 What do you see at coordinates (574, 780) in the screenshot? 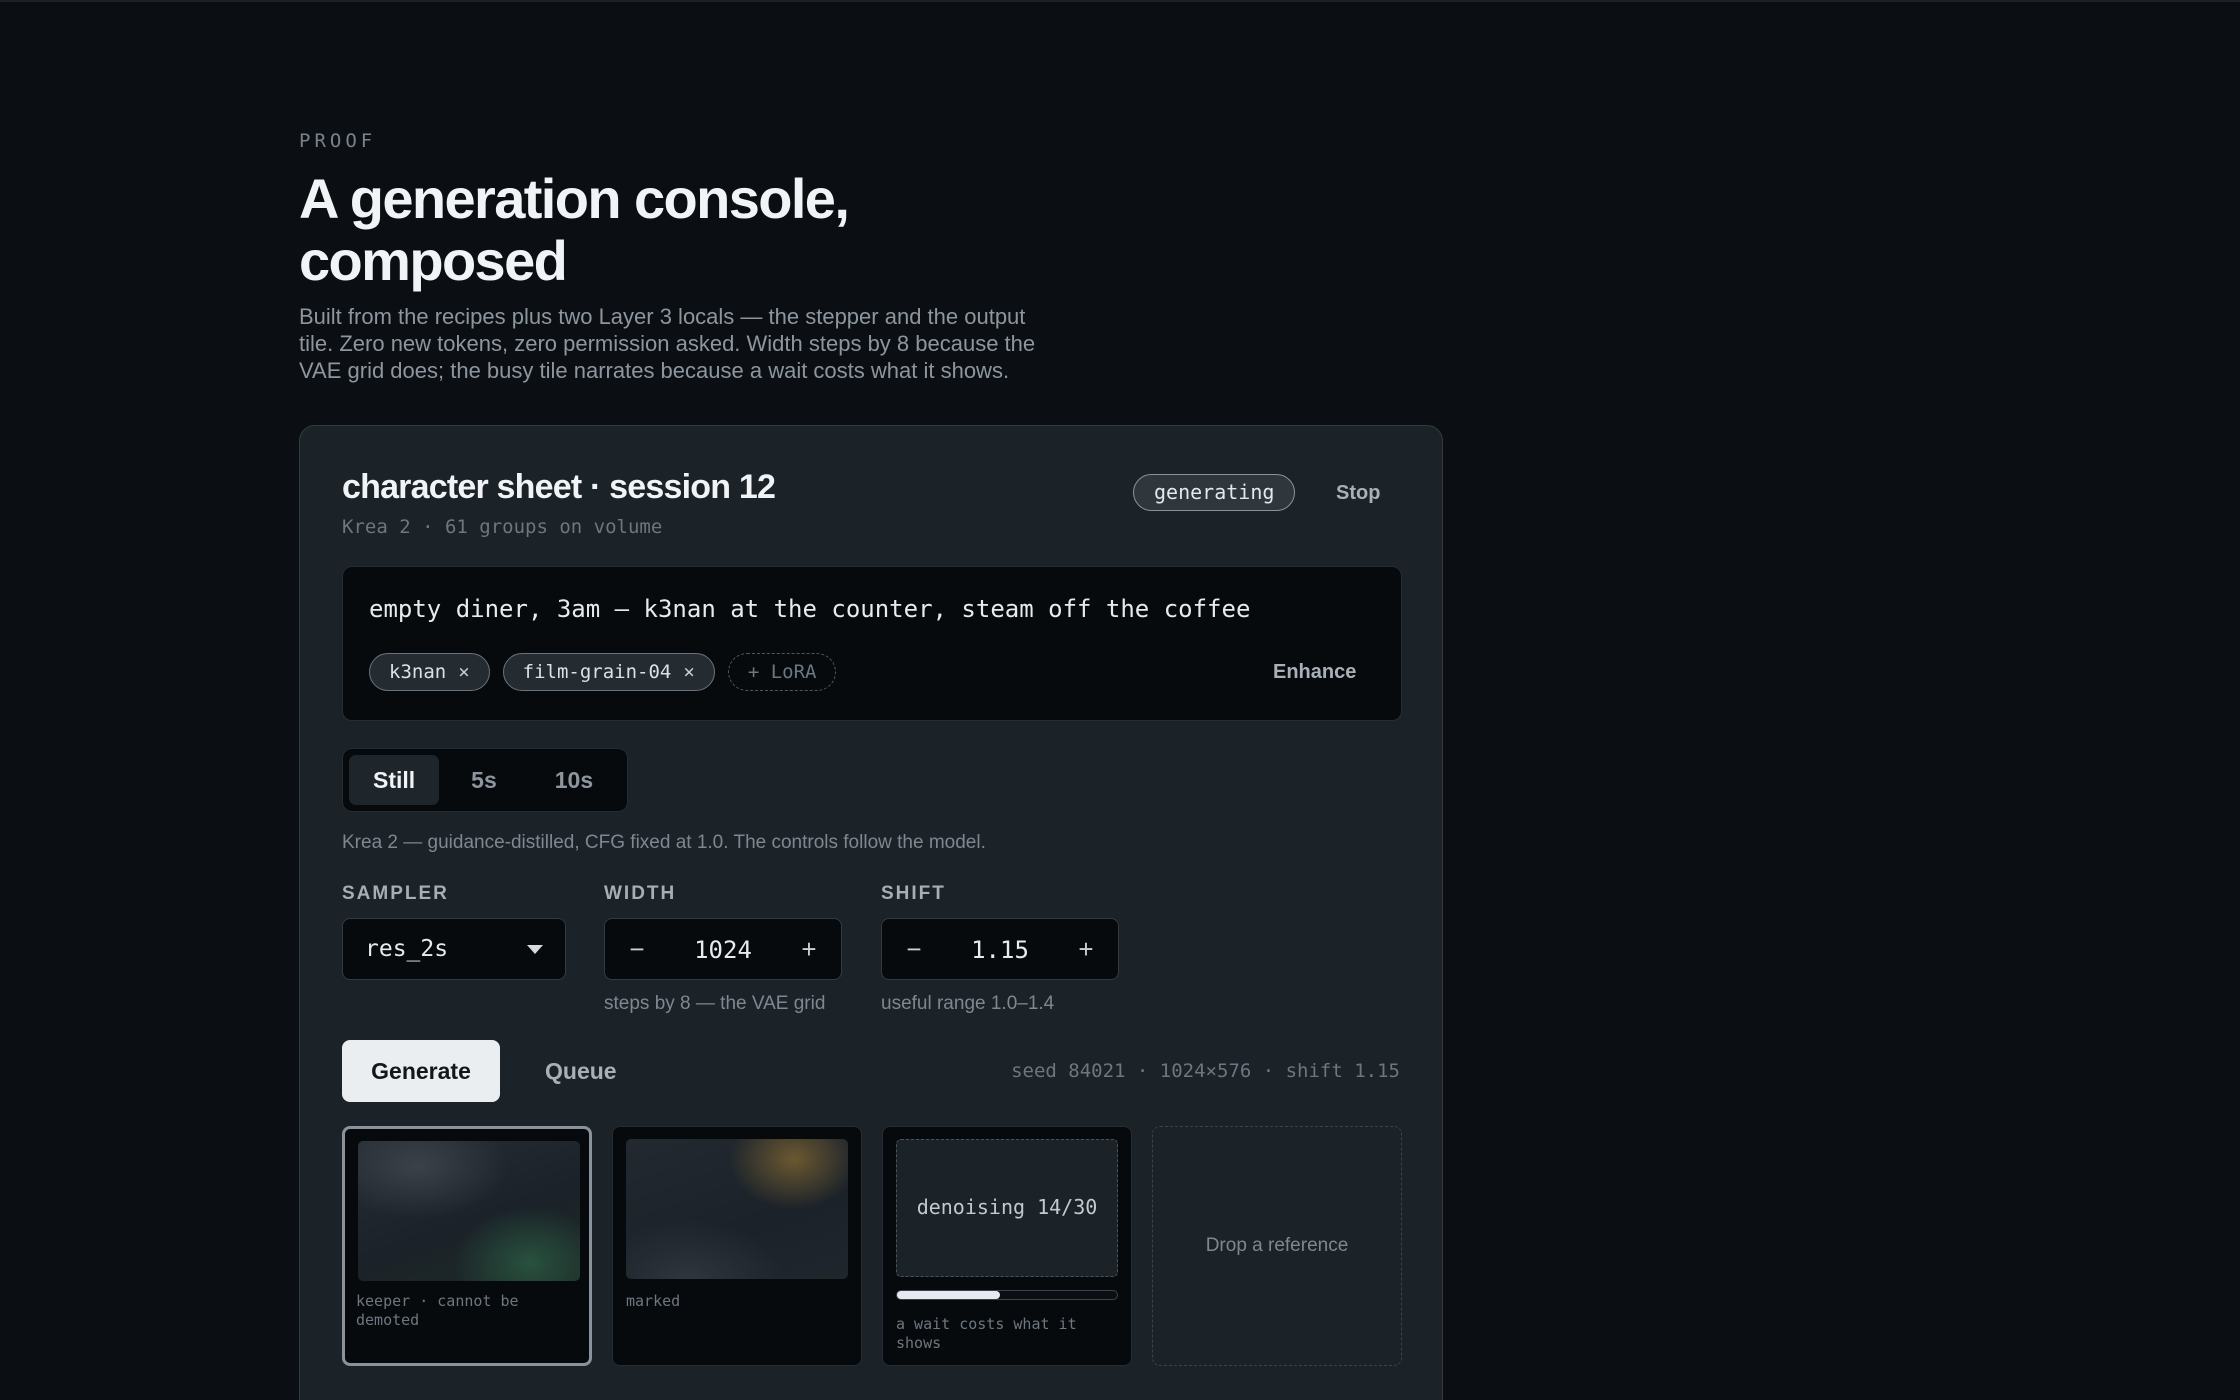
I see `duration-option-10s: 10s` at bounding box center [574, 780].